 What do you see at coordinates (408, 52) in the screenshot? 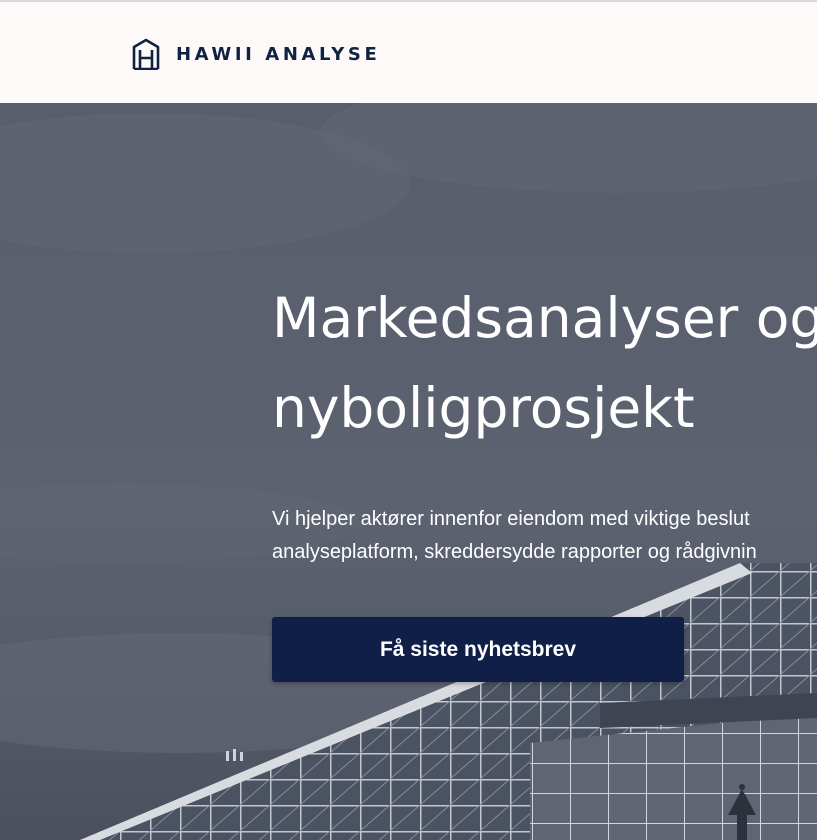
I see `site-header: HAWII ANALYSE` at bounding box center [408, 52].